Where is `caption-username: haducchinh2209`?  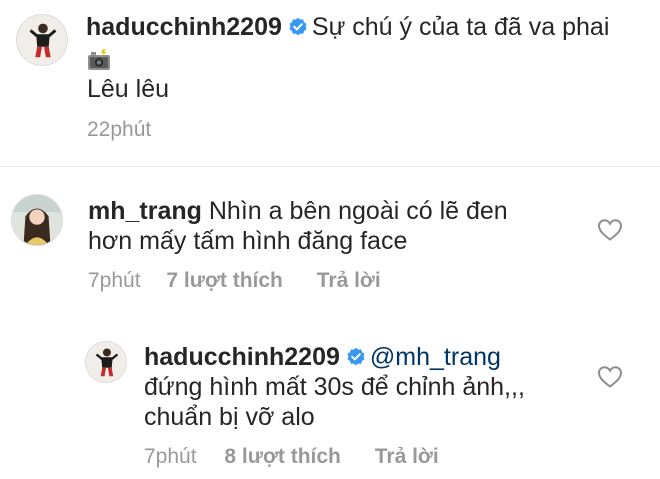
caption-username: haducchinh2209 is located at coordinates (184, 27).